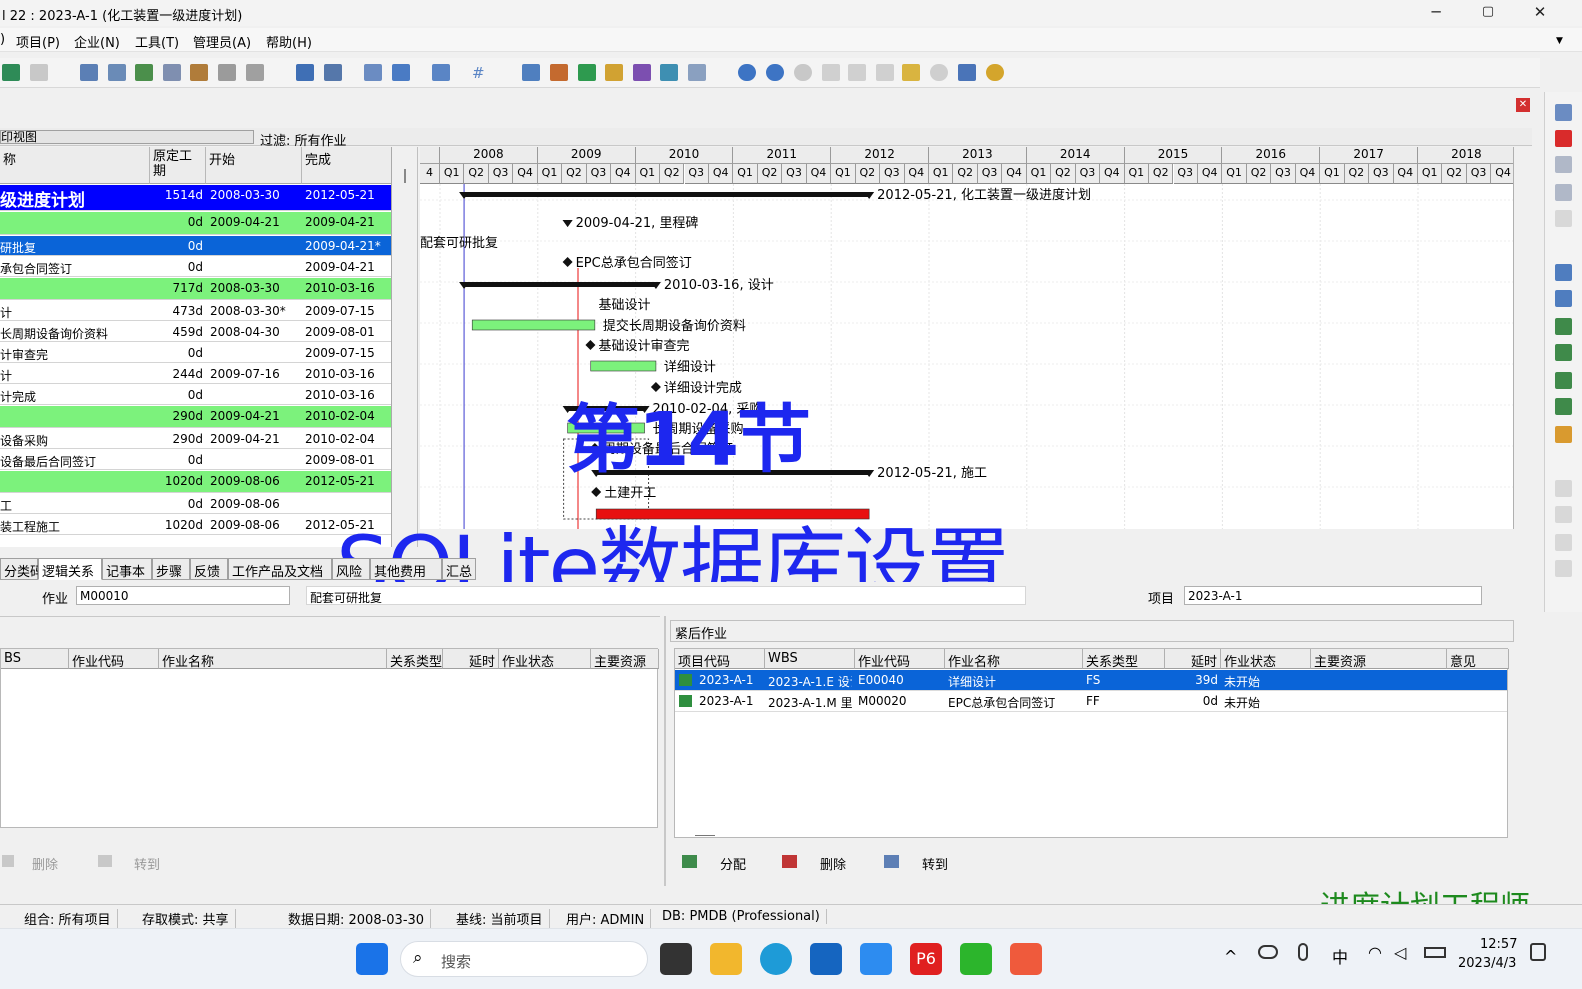 The height and width of the screenshot is (989, 1582). Describe the element at coordinates (1523, 105) in the screenshot. I see `close-panel-icon: ✕` at that location.